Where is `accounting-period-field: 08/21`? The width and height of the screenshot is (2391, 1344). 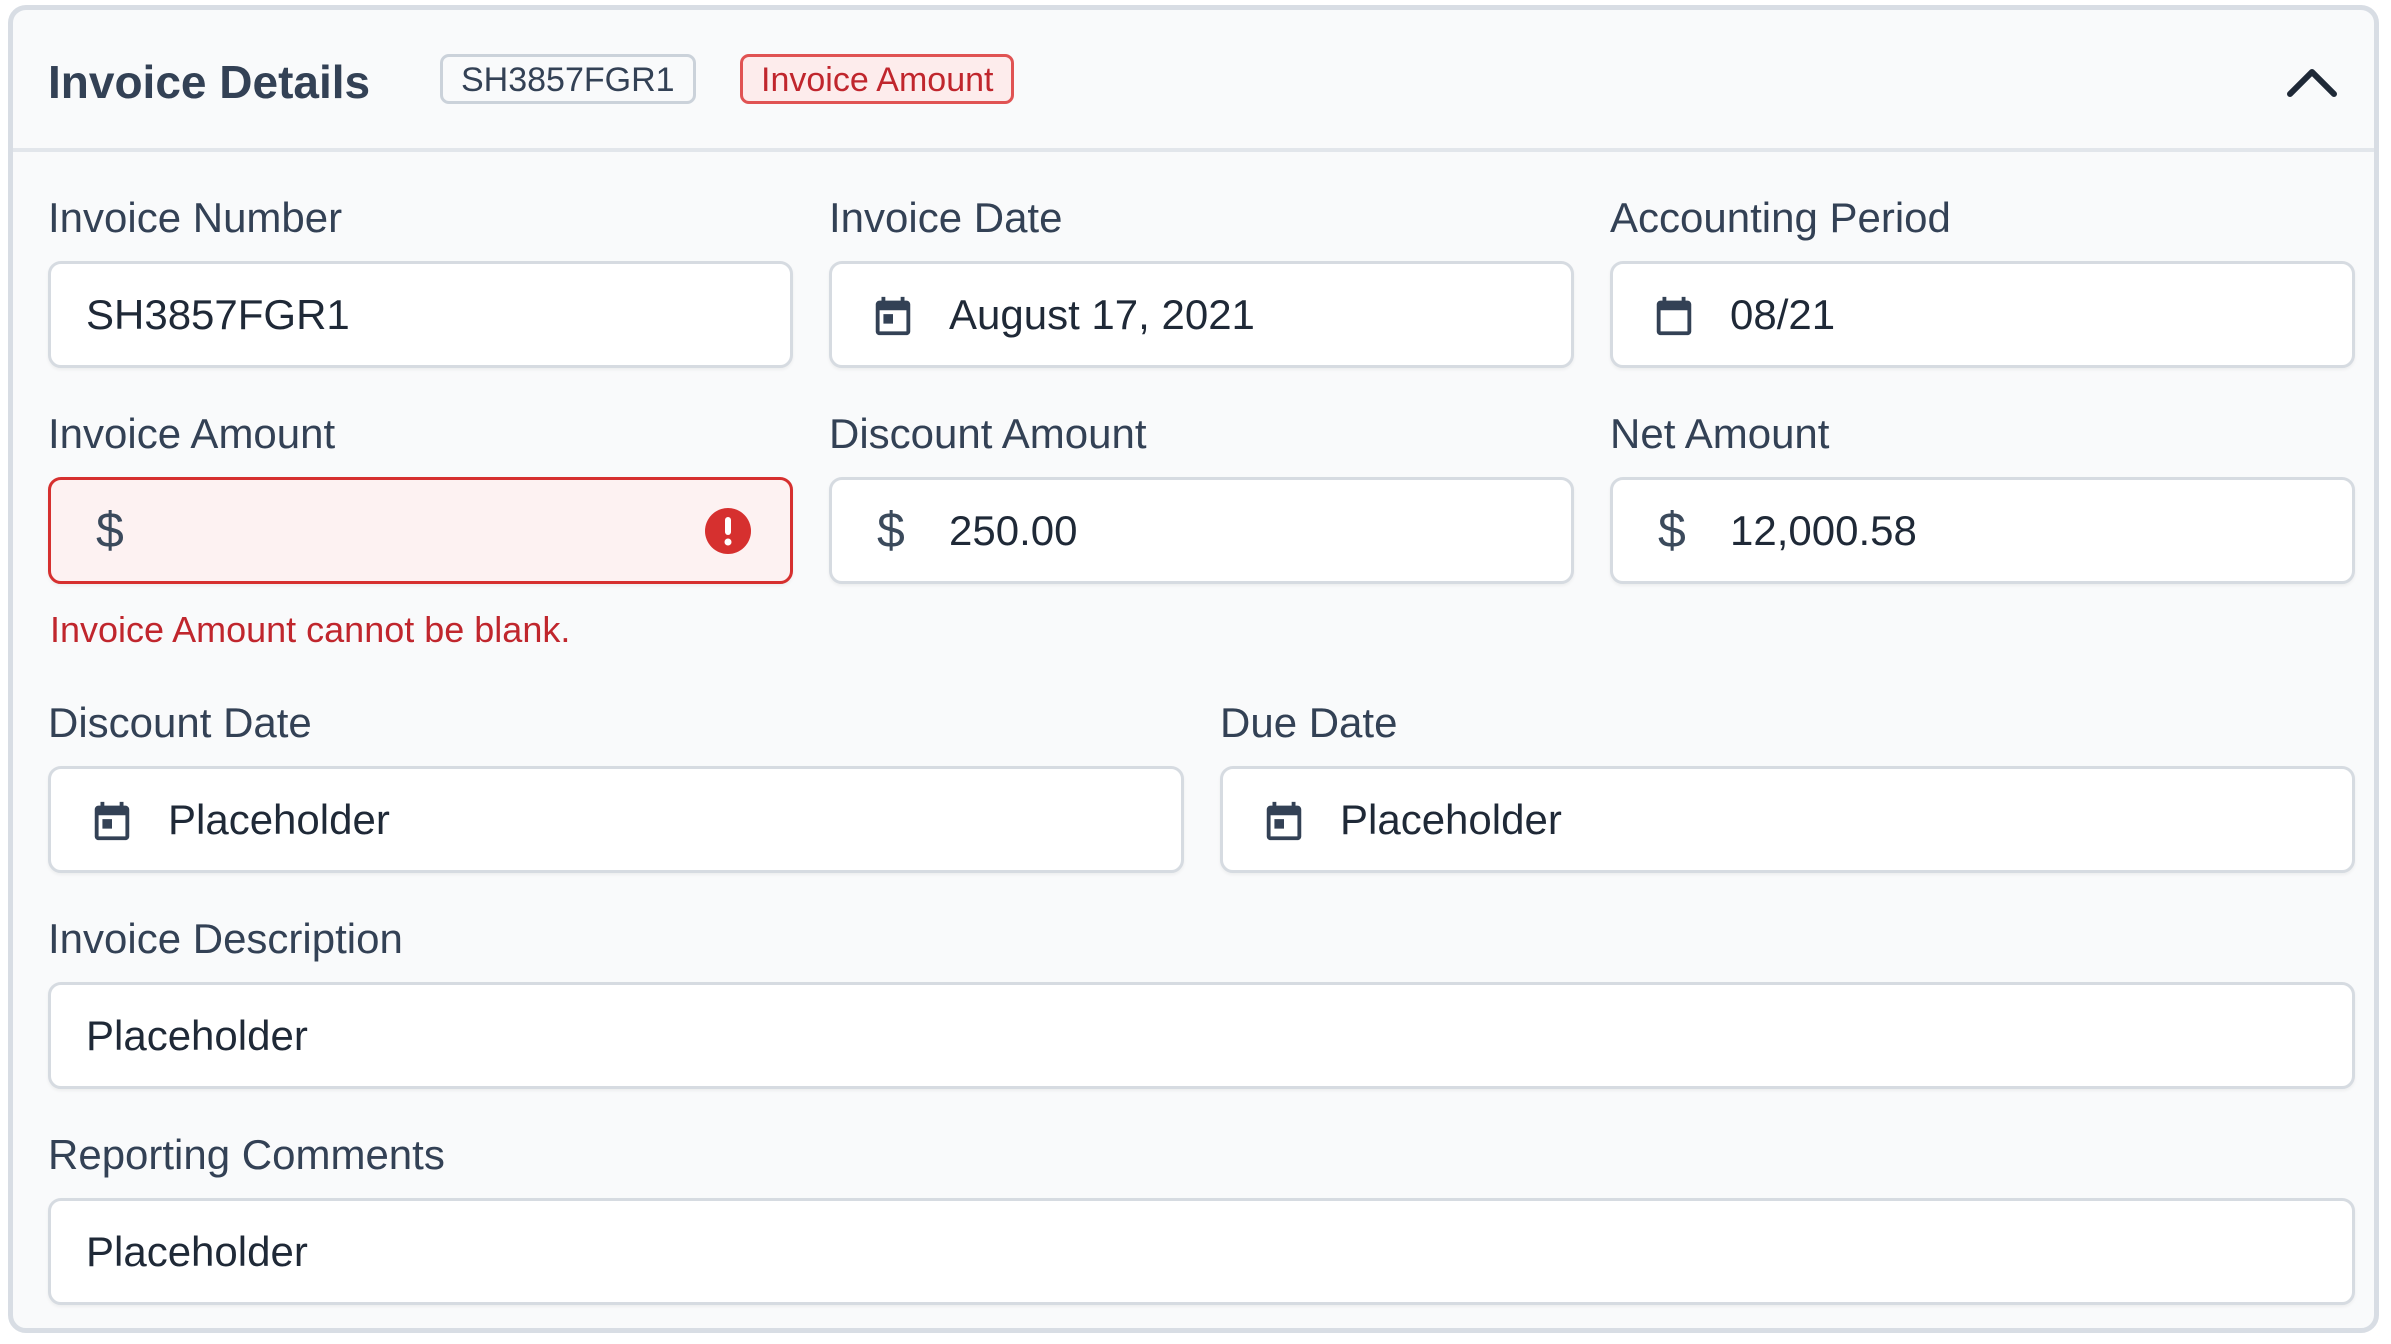 accounting-period-field: 08/21 is located at coordinates (1982, 314).